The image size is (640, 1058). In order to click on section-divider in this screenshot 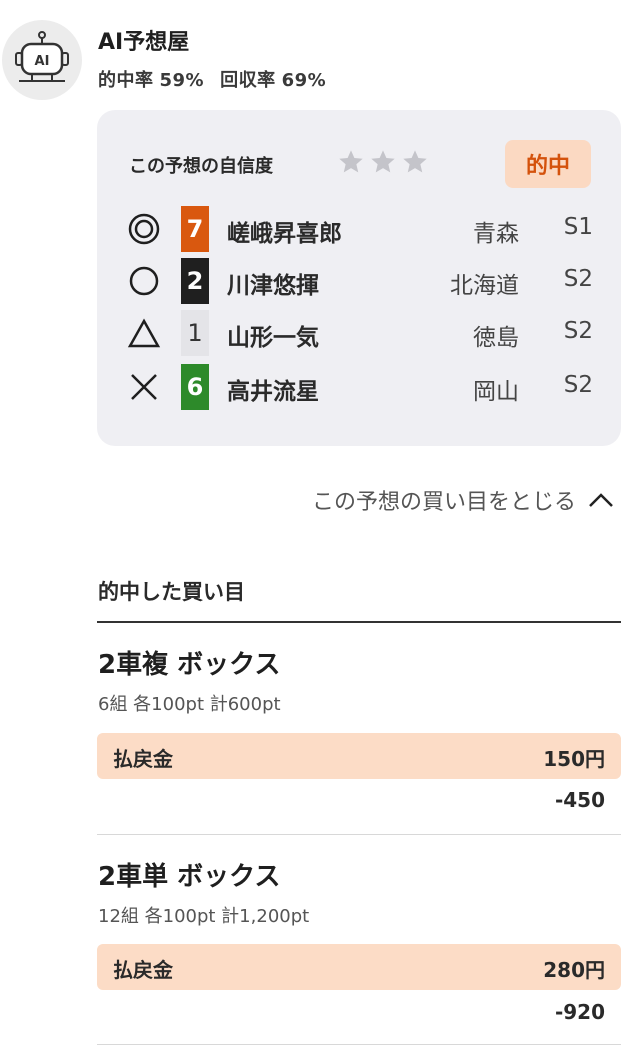, I will do `click(359, 622)`.